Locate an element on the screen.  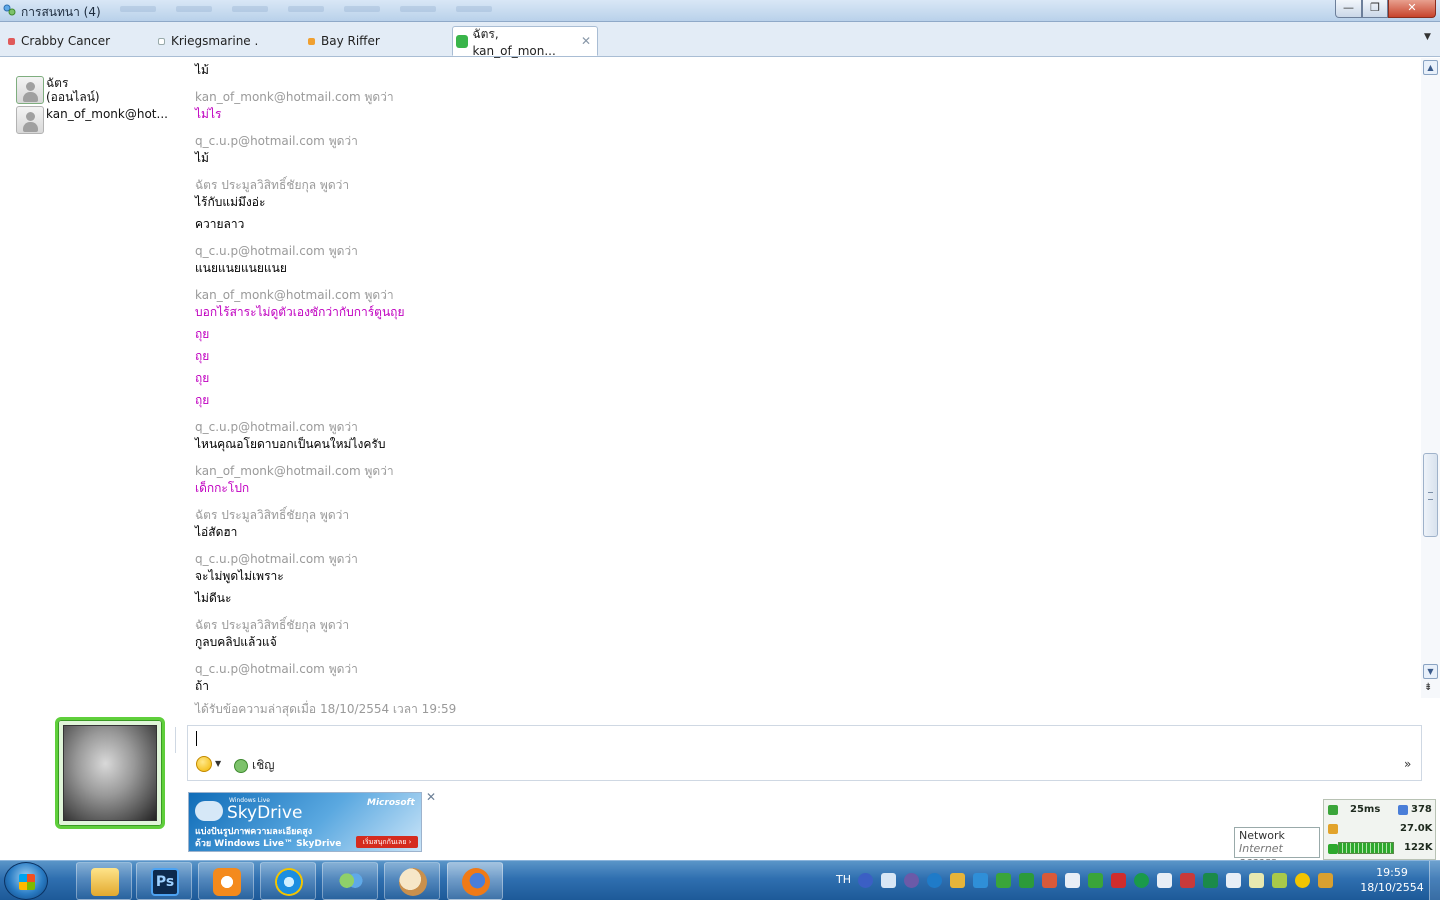
clock-date: 18/10/2554 is located at coordinates (1392, 887).